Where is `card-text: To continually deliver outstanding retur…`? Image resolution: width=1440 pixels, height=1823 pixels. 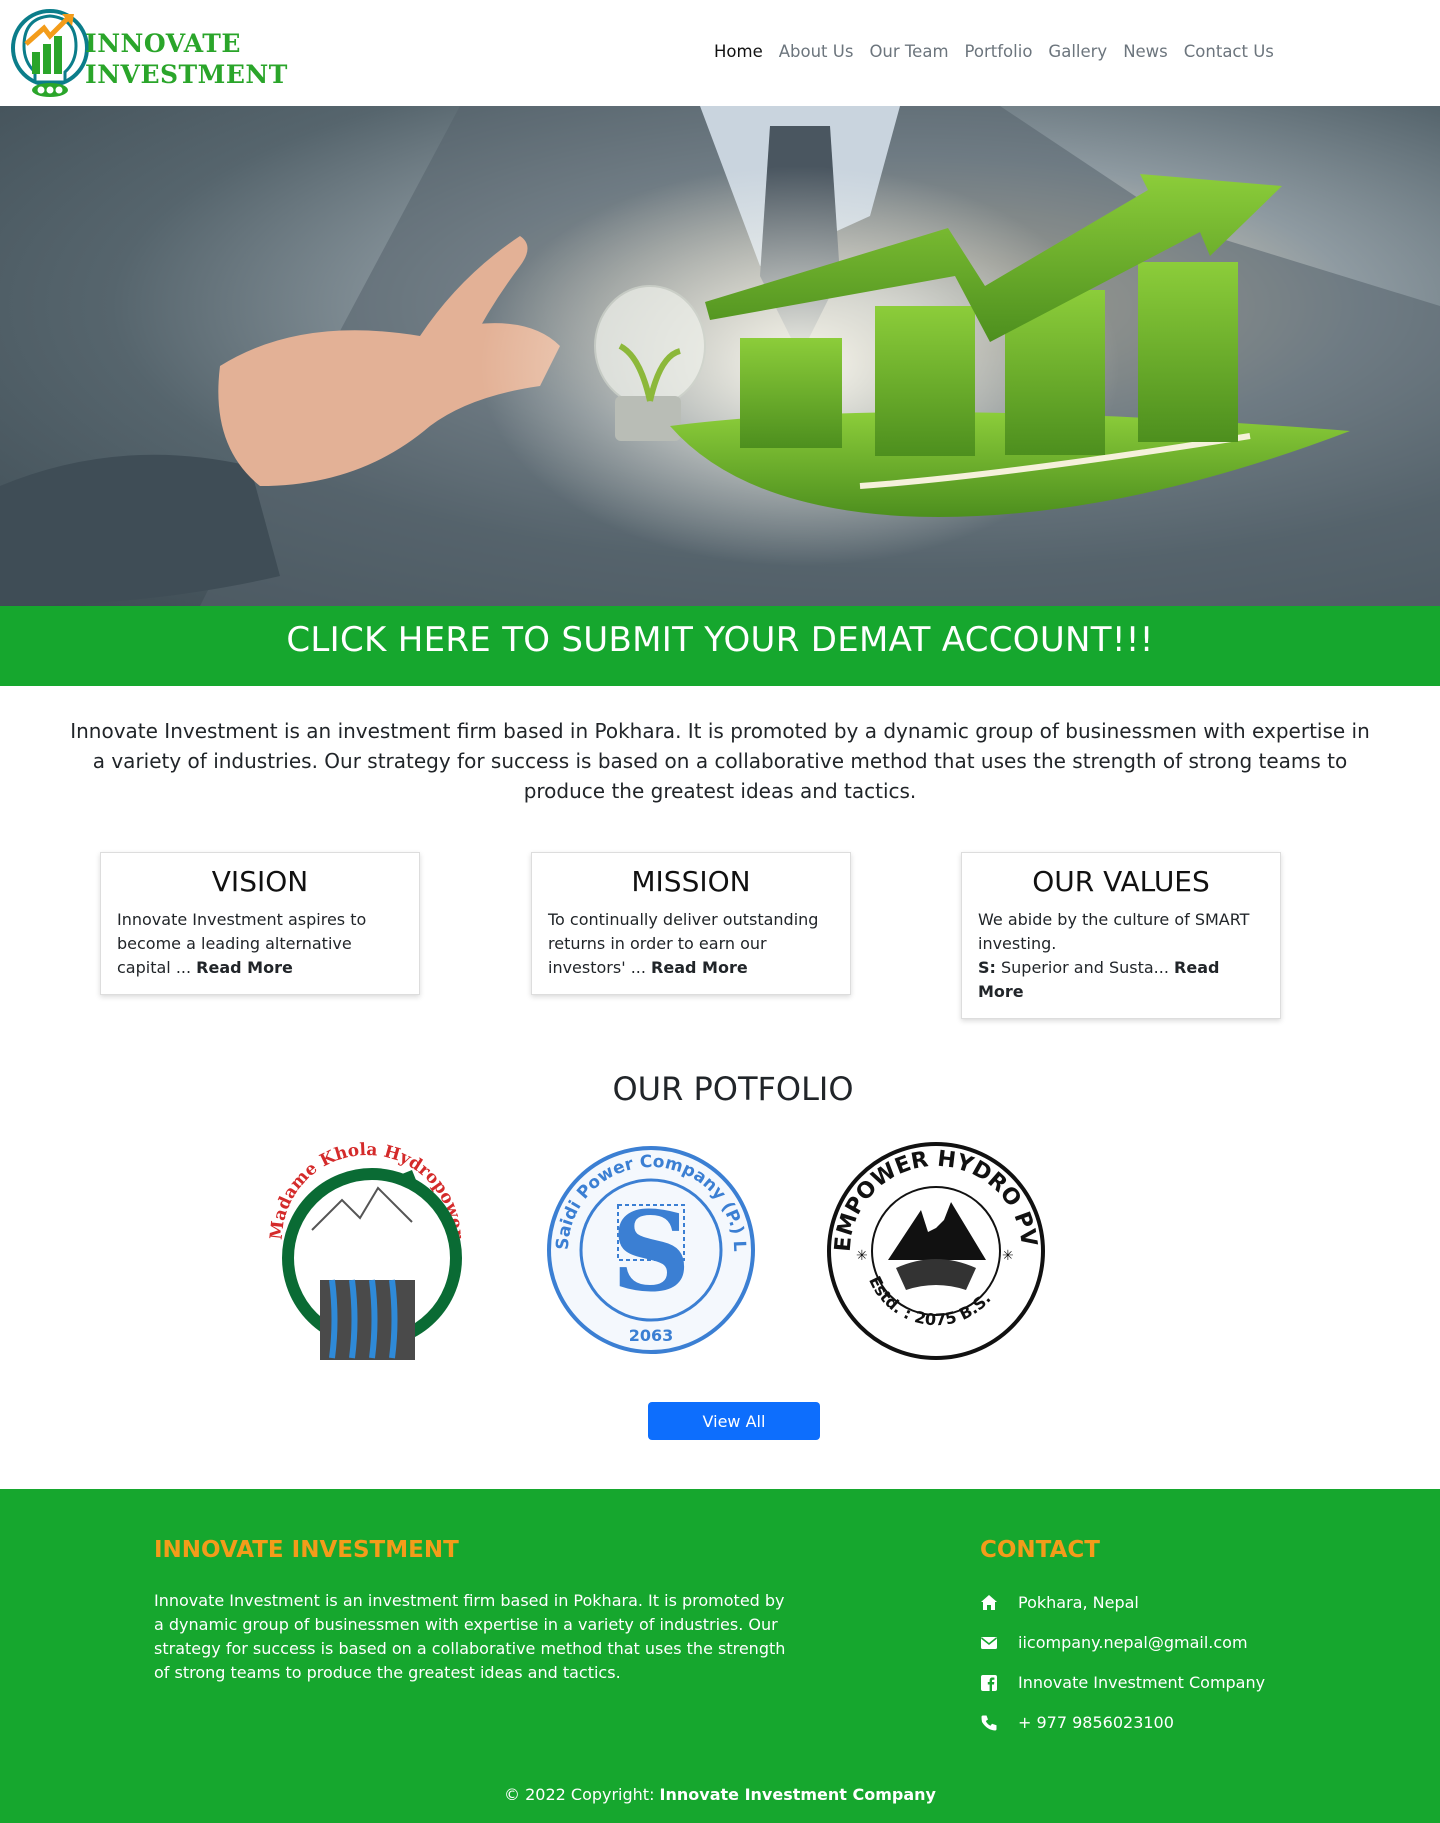
card-text: To continually deliver outstanding retur… is located at coordinates (683, 943).